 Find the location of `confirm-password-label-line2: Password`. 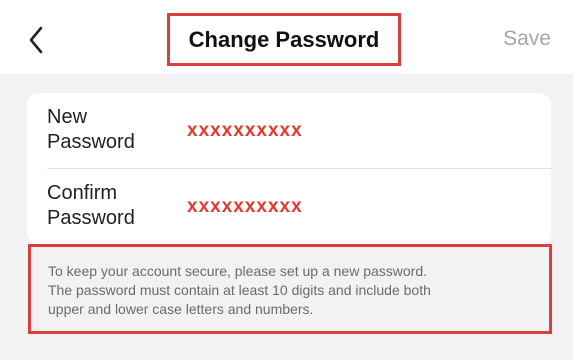

confirm-password-label-line2: Password is located at coordinates (91, 218).